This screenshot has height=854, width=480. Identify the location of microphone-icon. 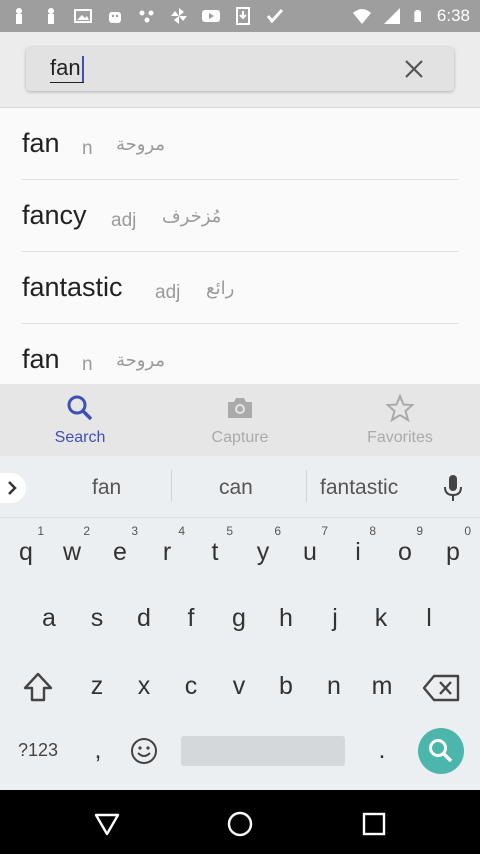
(453, 488).